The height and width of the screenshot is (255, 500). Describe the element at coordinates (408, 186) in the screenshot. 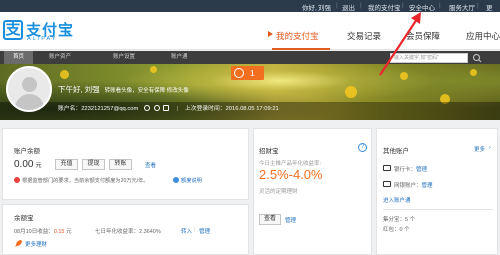

I see `netbank-label: 网银账户：` at that location.